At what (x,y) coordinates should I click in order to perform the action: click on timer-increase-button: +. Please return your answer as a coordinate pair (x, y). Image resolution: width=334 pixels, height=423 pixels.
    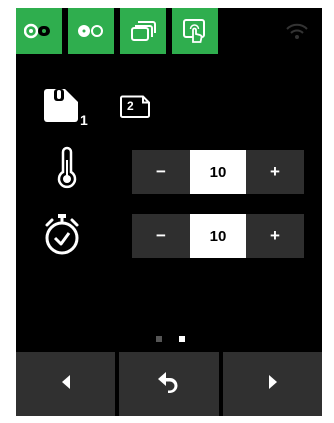
    Looking at the image, I should click on (275, 236).